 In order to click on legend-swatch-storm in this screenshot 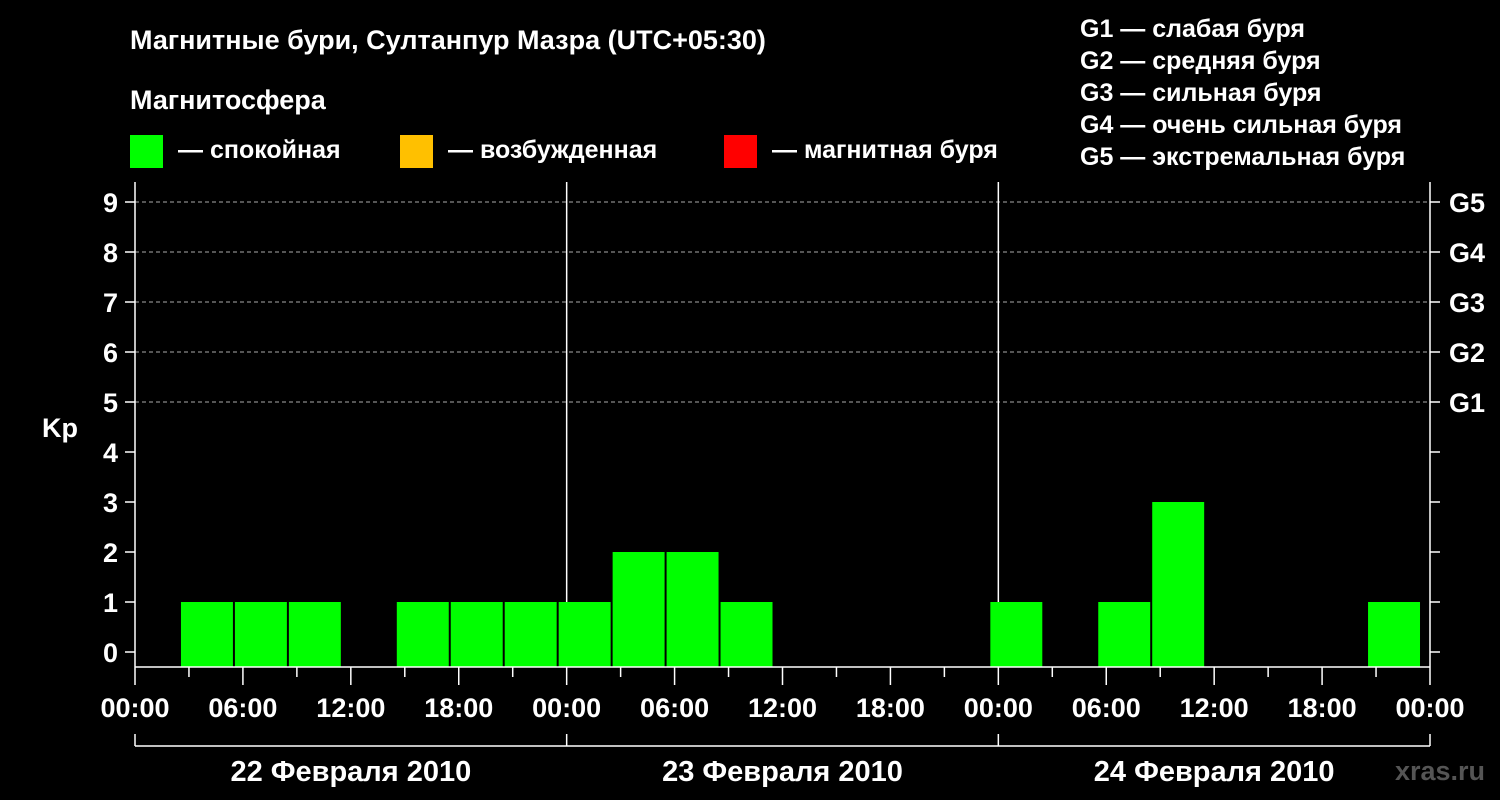, I will do `click(740, 151)`.